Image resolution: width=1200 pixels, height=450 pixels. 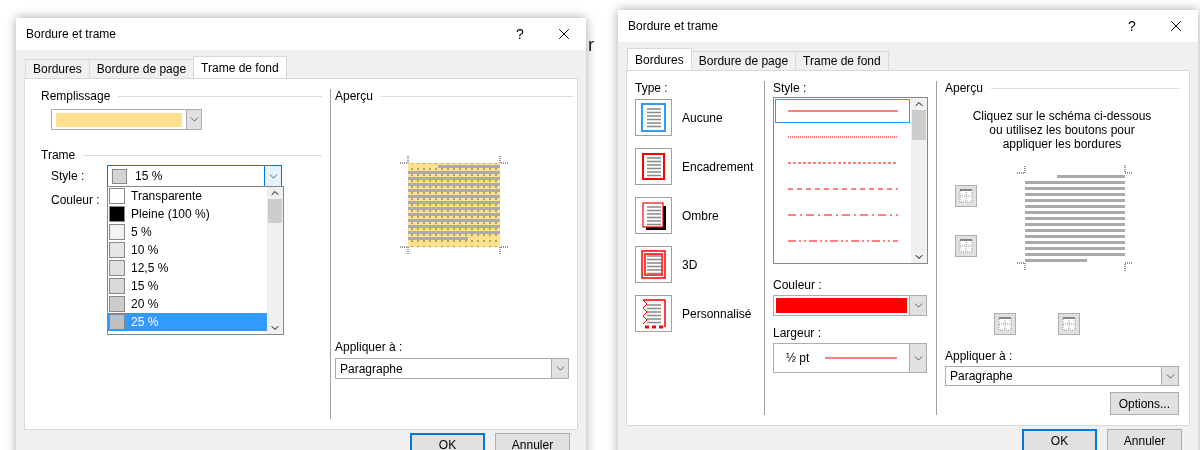 I want to click on field-label: Largeur :, so click(x=798, y=333).